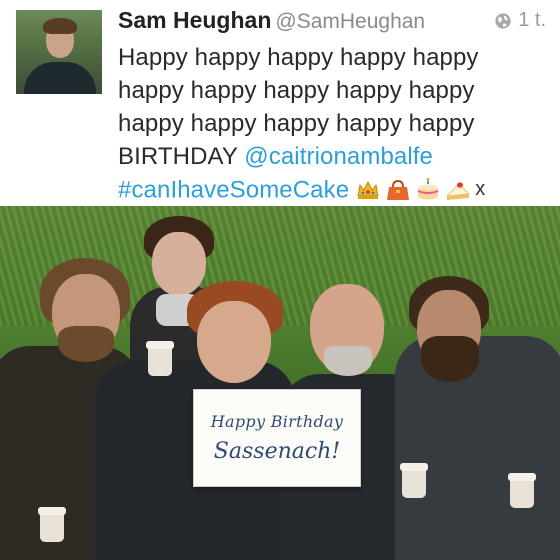  What do you see at coordinates (233, 190) in the screenshot?
I see `hashtag-link: #canIhaveSomeCake` at bounding box center [233, 190].